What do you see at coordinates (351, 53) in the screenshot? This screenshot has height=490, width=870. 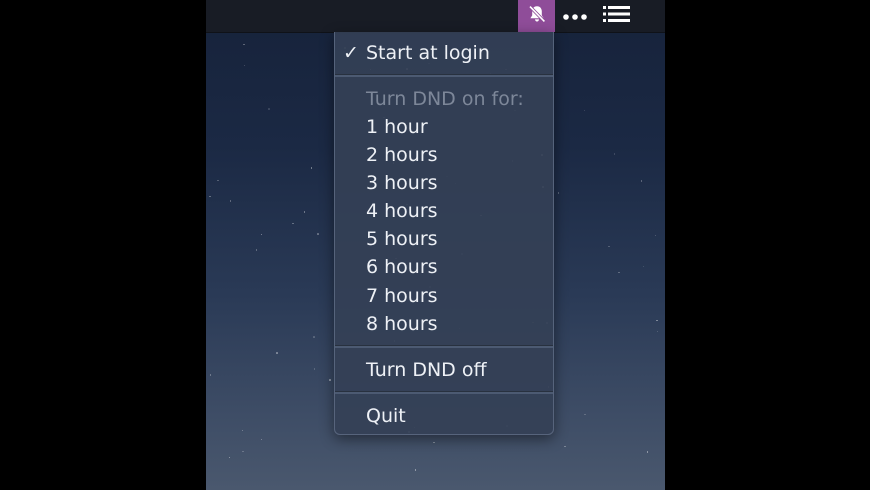 I see `checkmark-icon: ✓` at bounding box center [351, 53].